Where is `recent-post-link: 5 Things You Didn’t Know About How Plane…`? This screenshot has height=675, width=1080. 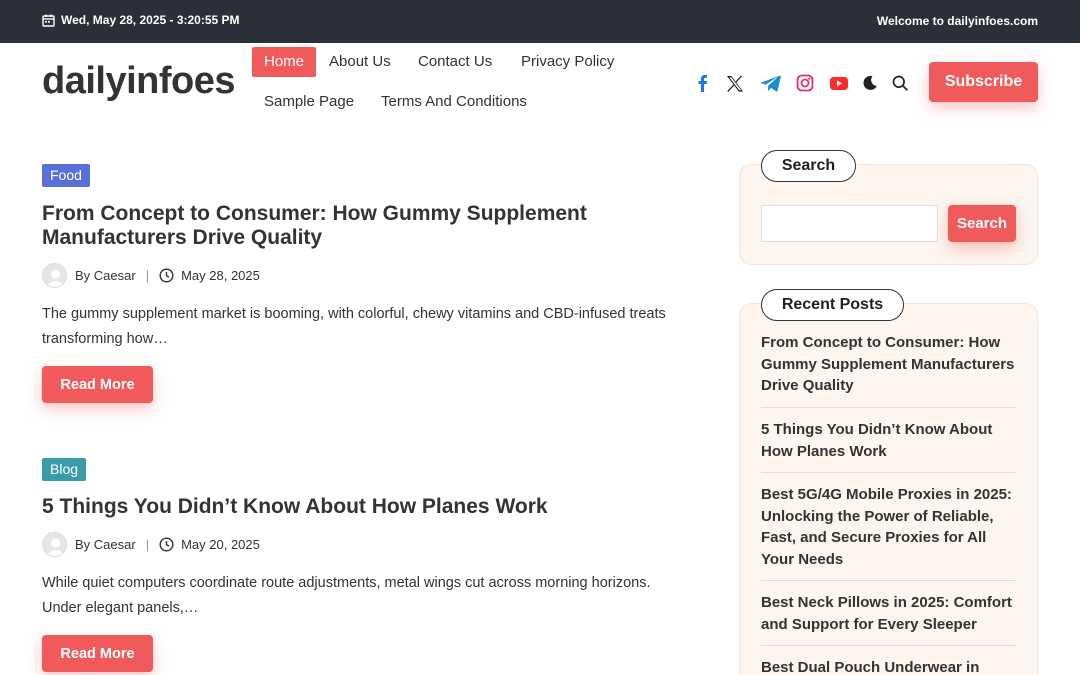 recent-post-link: 5 Things You Didn’t Know About How Plane… is located at coordinates (888, 440).